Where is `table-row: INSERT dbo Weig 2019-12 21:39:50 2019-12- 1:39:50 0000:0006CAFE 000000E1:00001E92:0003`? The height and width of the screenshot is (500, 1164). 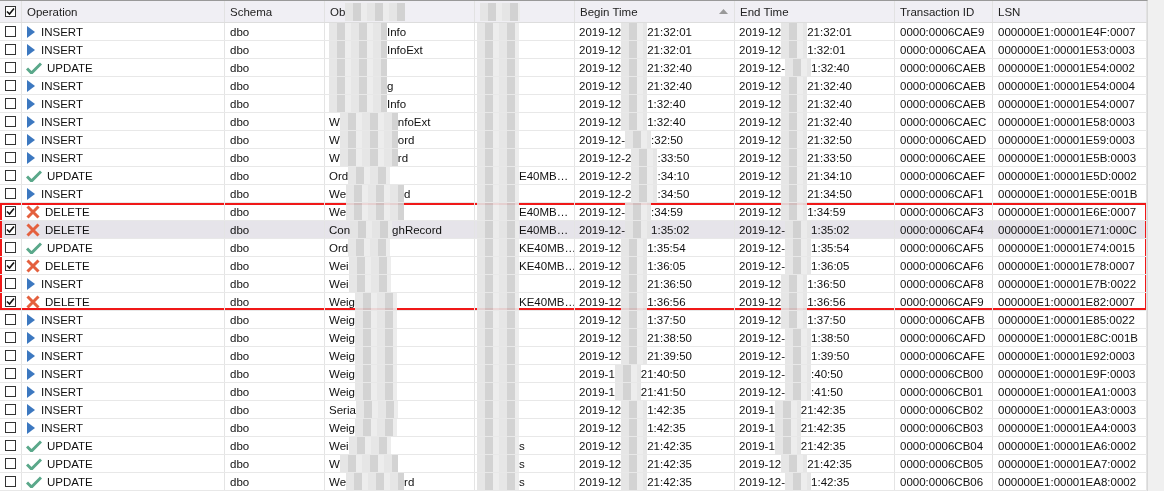 table-row: INSERT dbo Weig 2019-12 21:39:50 2019-12- 1:39:50 0000:0006CAFE 000000E1:00001E92:0003 is located at coordinates (573, 356).